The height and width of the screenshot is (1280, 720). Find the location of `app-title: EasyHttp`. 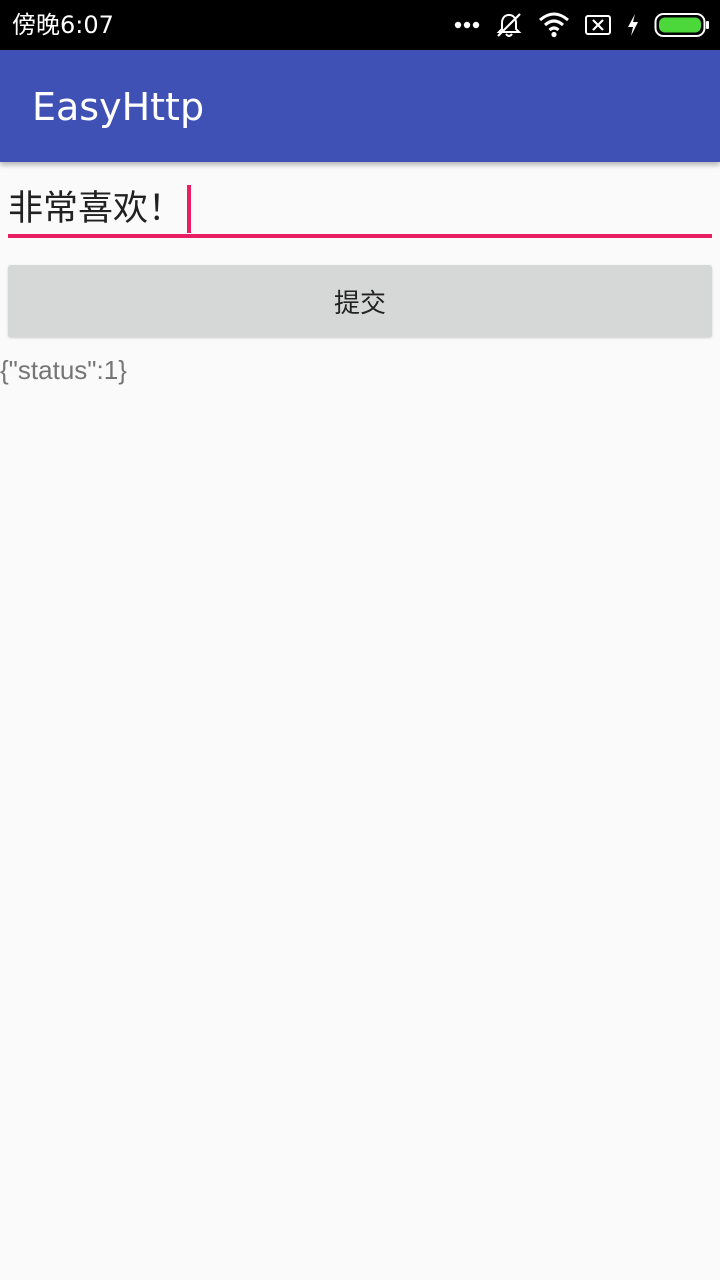

app-title: EasyHttp is located at coordinates (118, 107).